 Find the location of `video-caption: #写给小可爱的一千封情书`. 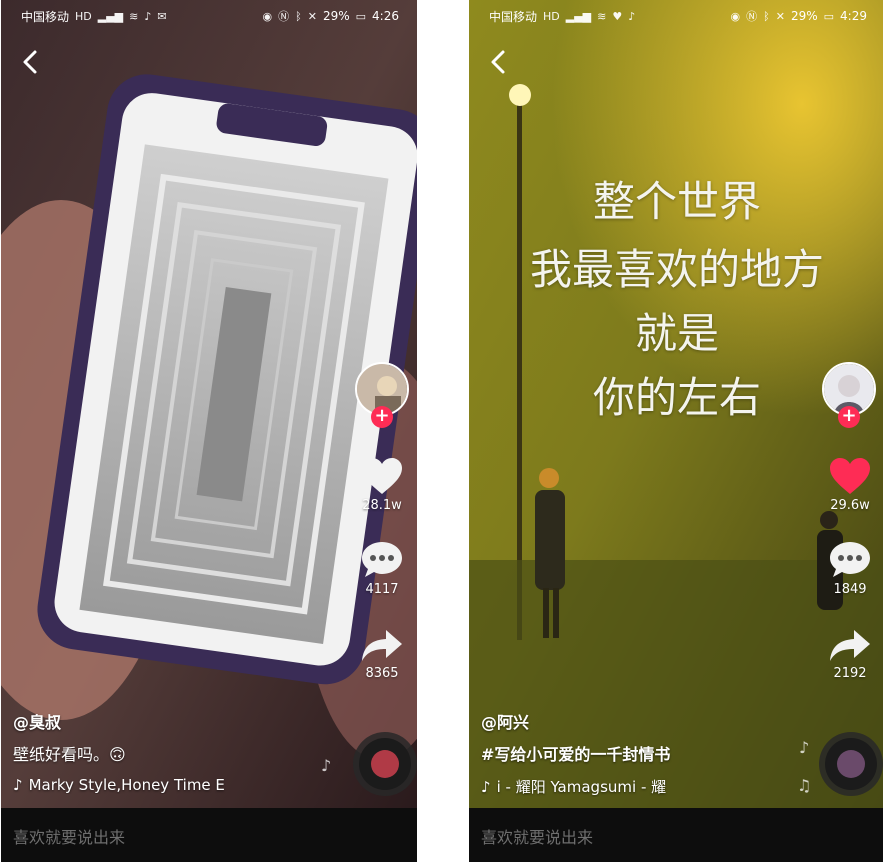

video-caption: #写给小可爱的一千封情书 is located at coordinates (575, 753).